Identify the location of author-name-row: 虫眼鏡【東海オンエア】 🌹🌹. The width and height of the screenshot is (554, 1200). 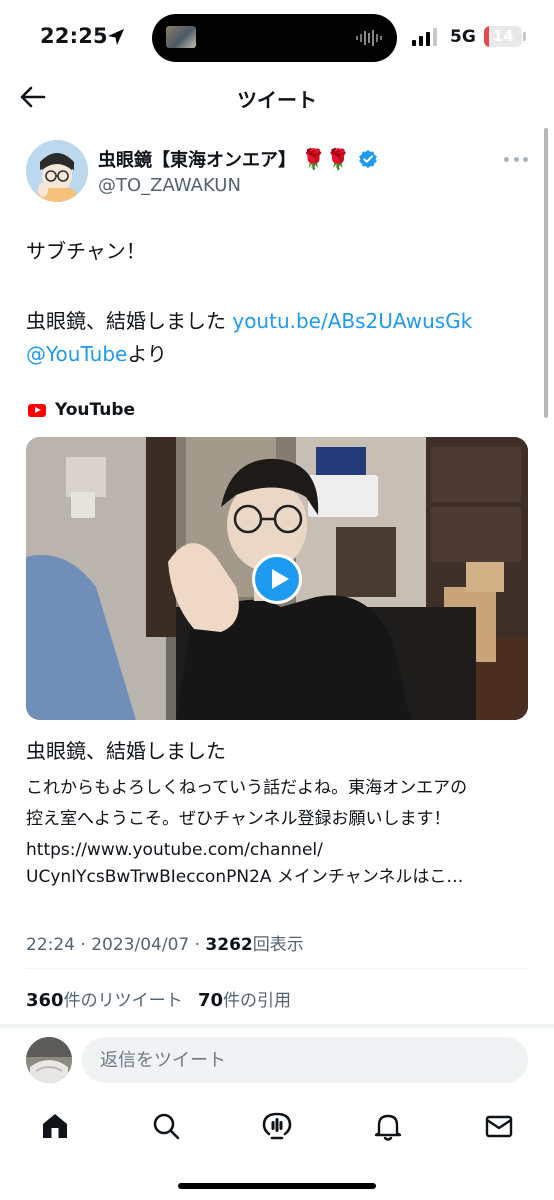
(238, 159).